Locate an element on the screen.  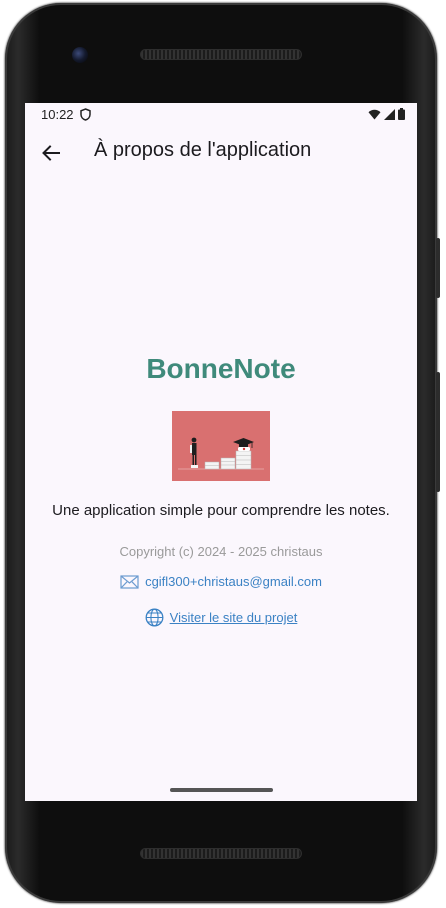
status-icons is located at coordinates (386, 114).